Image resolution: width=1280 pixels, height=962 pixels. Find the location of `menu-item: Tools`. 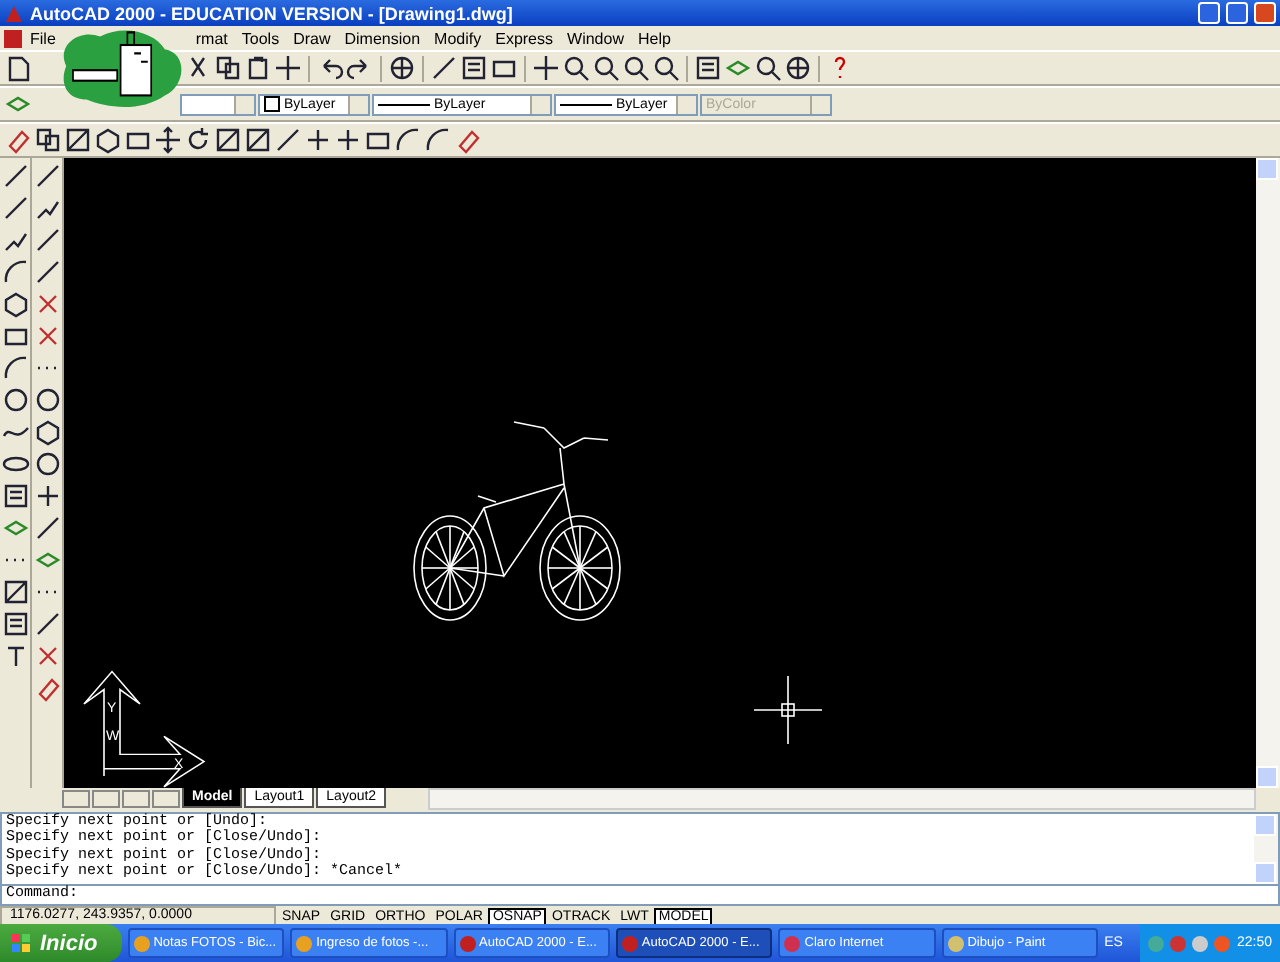

menu-item: Tools is located at coordinates (260, 38).